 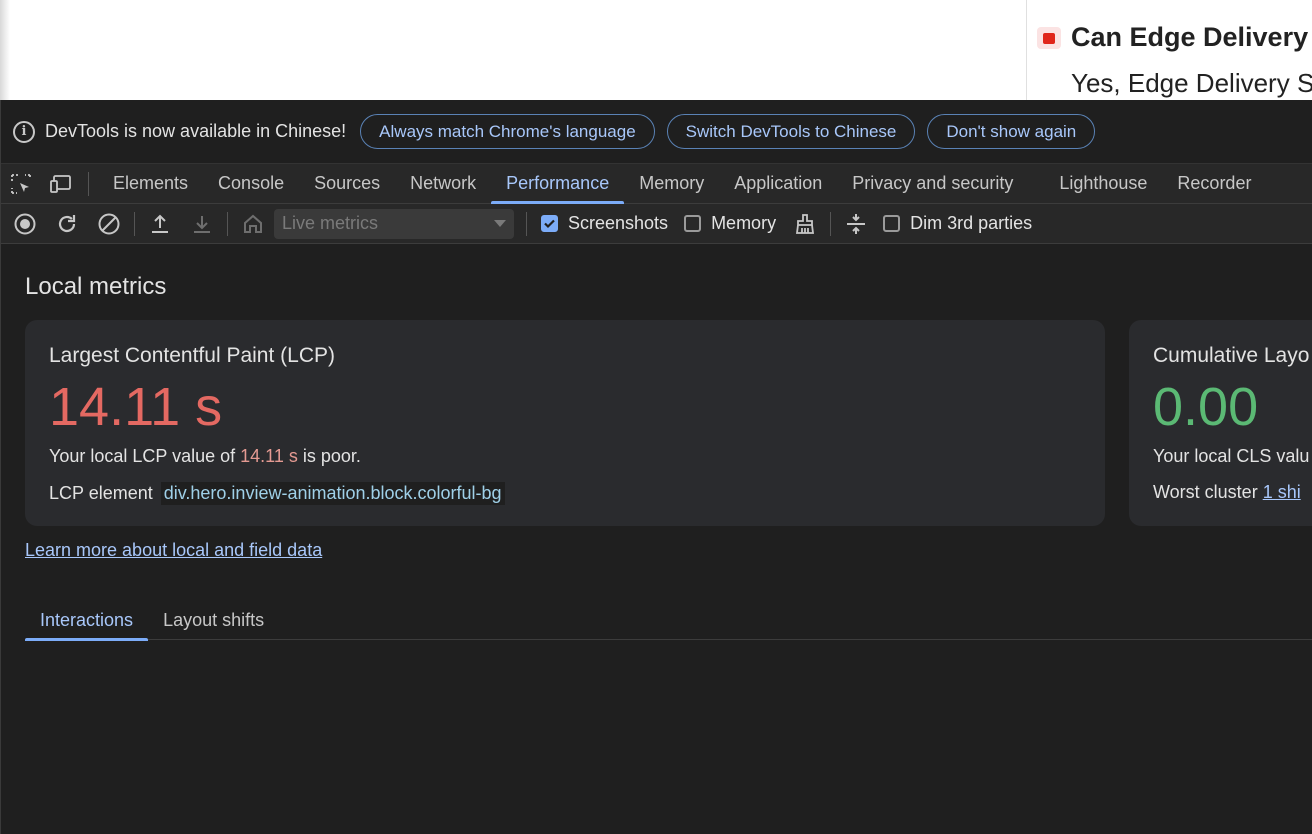 What do you see at coordinates (932, 184) in the screenshot?
I see `tab-privacy-security: Privacy and security` at bounding box center [932, 184].